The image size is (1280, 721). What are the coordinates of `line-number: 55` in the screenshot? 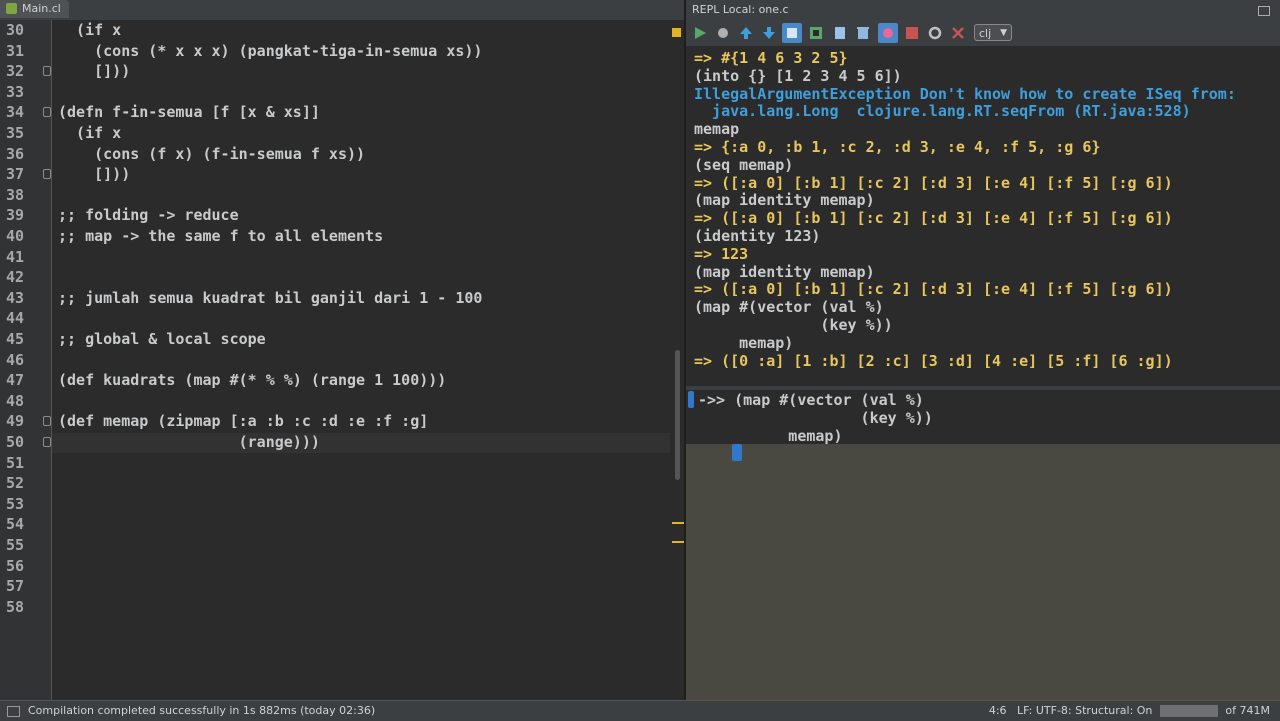 It's located at (14, 545).